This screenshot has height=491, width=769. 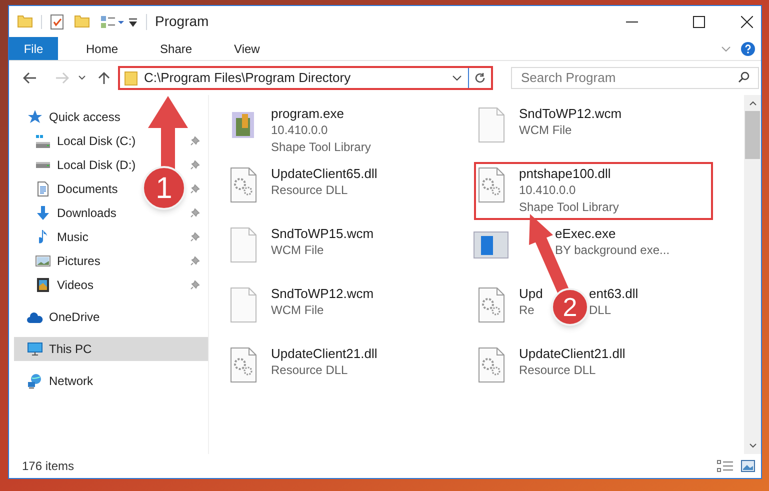 I want to click on file-name: ent63.dll, so click(x=613, y=293).